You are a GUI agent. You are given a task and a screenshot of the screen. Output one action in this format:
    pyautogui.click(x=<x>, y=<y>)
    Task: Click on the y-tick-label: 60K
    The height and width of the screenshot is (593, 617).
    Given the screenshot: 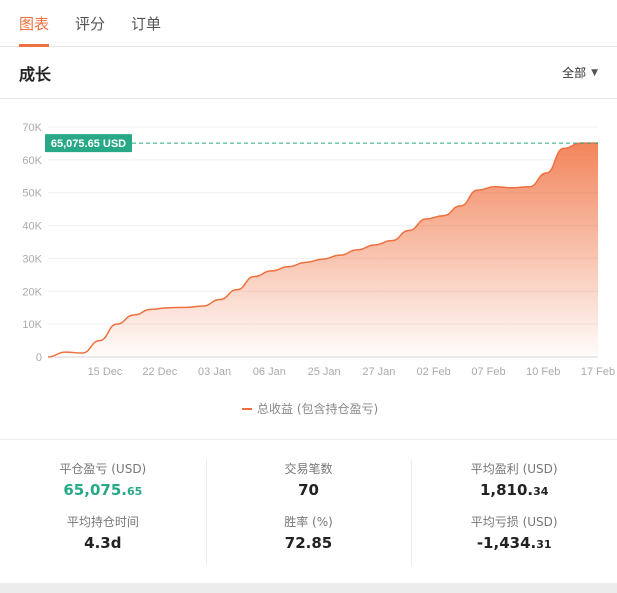 What is the action you would take?
    pyautogui.click(x=32, y=161)
    